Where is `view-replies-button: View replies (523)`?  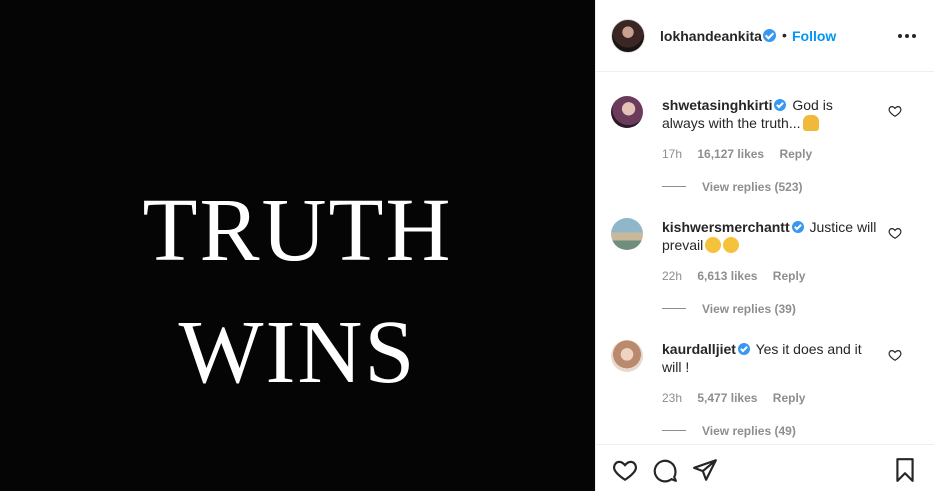
view-replies-button: View replies (523) is located at coordinates (732, 187).